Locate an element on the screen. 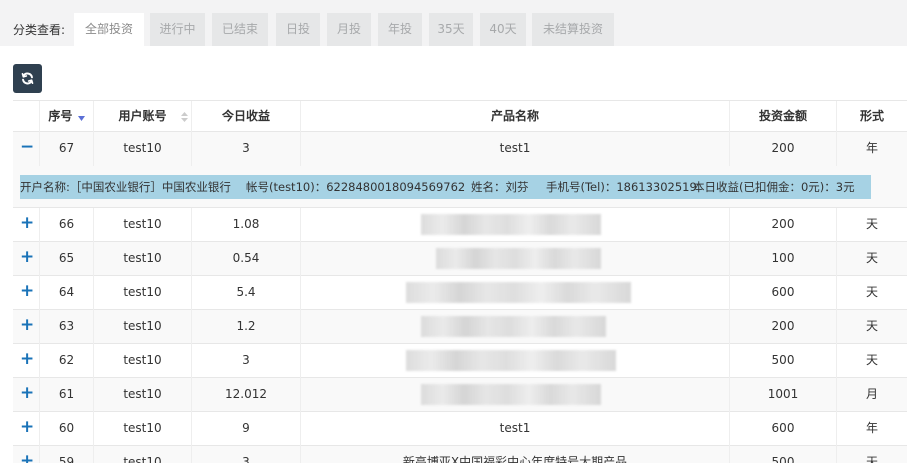 The image size is (907, 463). filter-label: 分类查看: is located at coordinates (39, 30).